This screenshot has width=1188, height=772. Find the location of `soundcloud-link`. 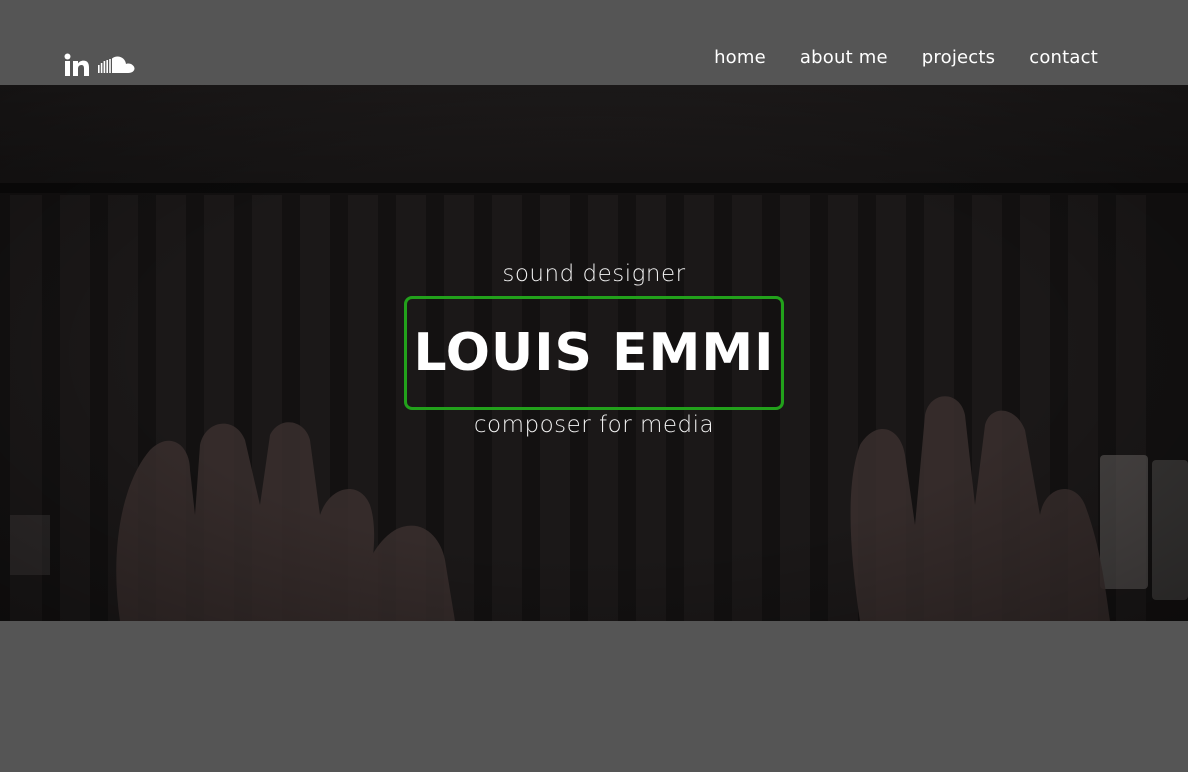

soundcloud-link is located at coordinates (117, 65).